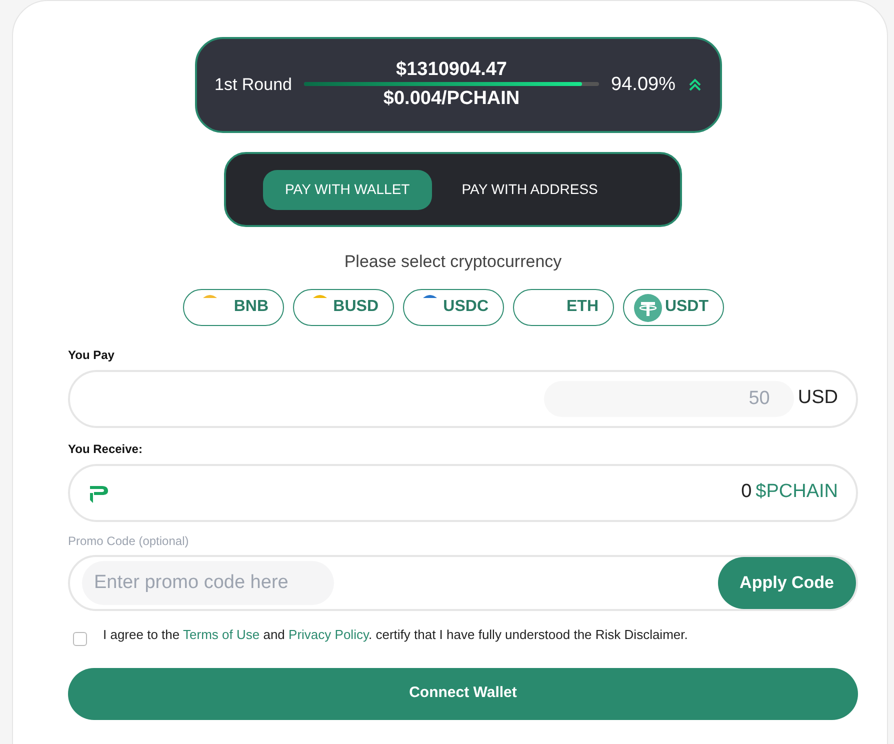 Image resolution: width=894 pixels, height=744 pixels. Describe the element at coordinates (253, 85) in the screenshot. I see `round-label: 1st Round` at that location.